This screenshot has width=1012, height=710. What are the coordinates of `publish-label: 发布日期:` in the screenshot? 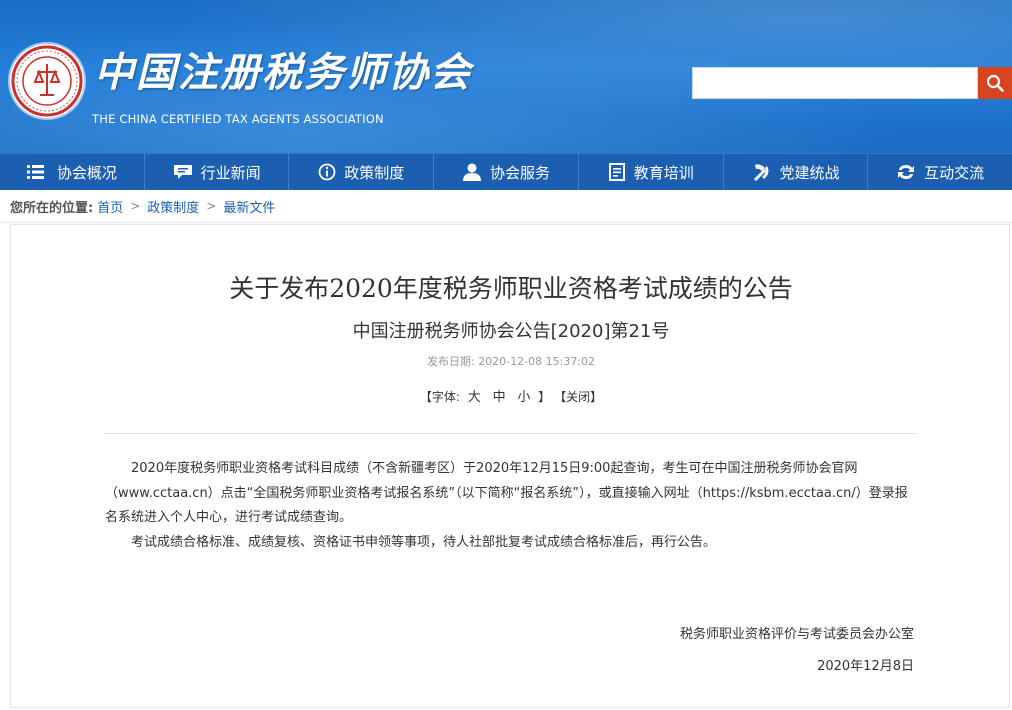 It's located at (450, 361).